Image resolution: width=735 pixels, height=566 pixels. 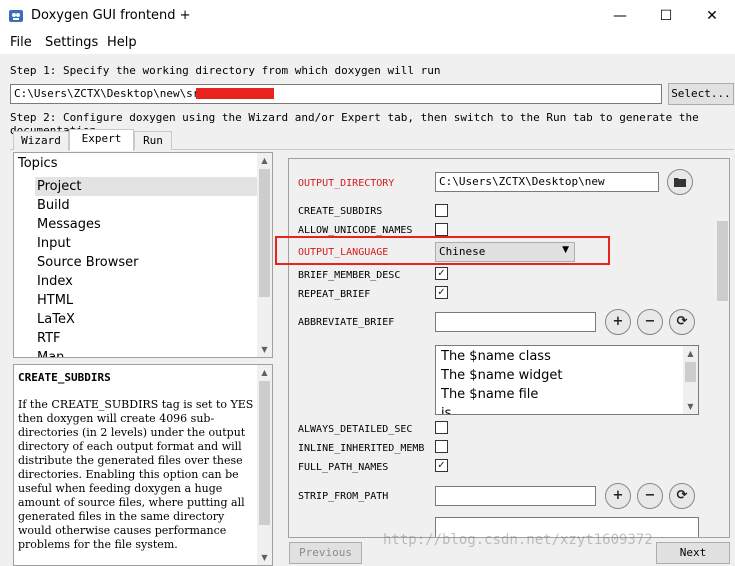 I want to click on list-scrollbar: ▲ ▼, so click(x=690, y=380).